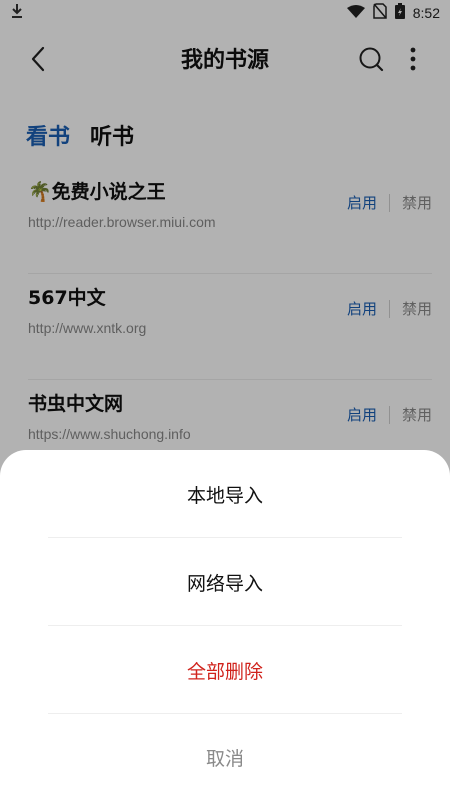 Image resolution: width=450 pixels, height=800 pixels. Describe the element at coordinates (225, 670) in the screenshot. I see `delete-all-button: 全部删除` at that location.